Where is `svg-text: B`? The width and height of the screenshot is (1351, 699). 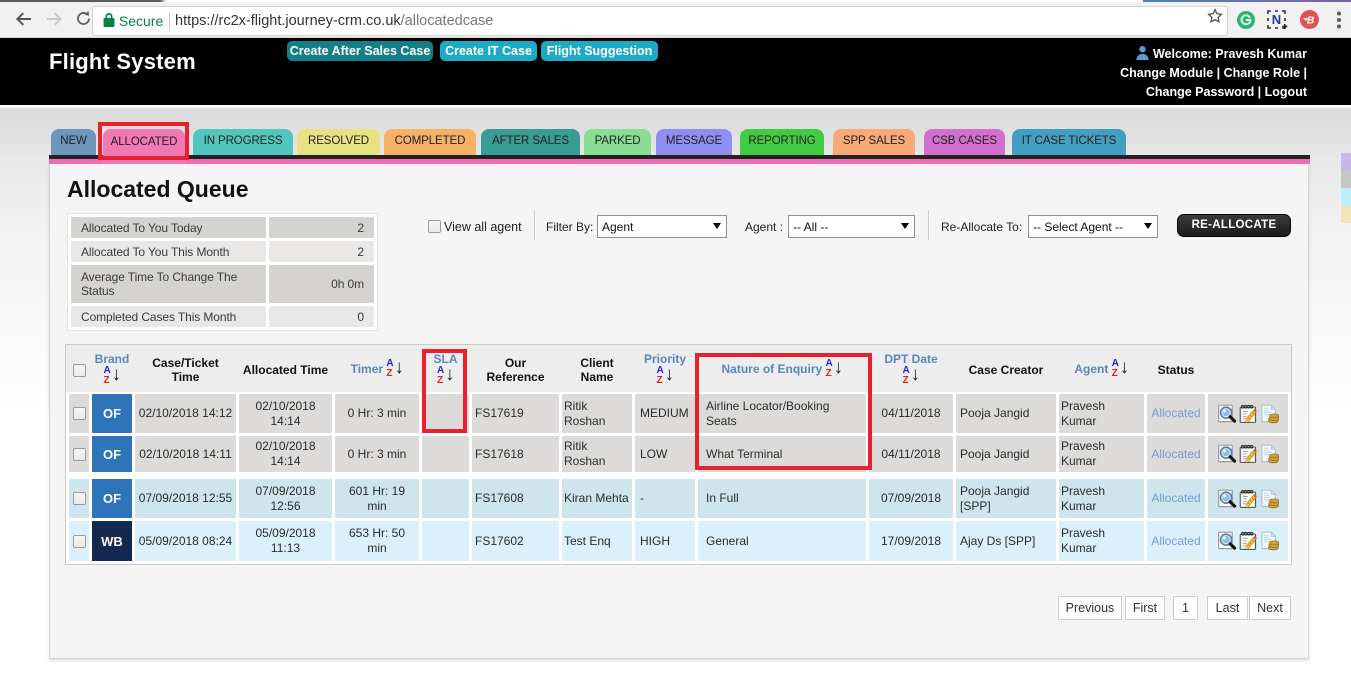 svg-text: B is located at coordinates (1311, 21).